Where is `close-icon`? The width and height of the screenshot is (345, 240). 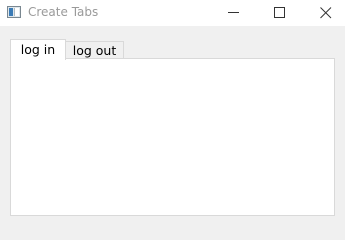
close-icon is located at coordinates (326, 13).